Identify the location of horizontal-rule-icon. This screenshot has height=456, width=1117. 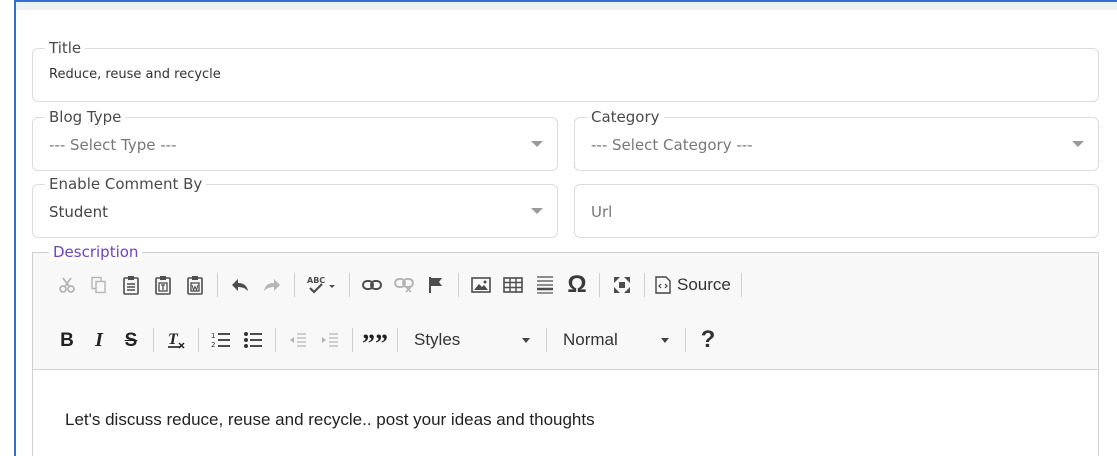
(545, 285).